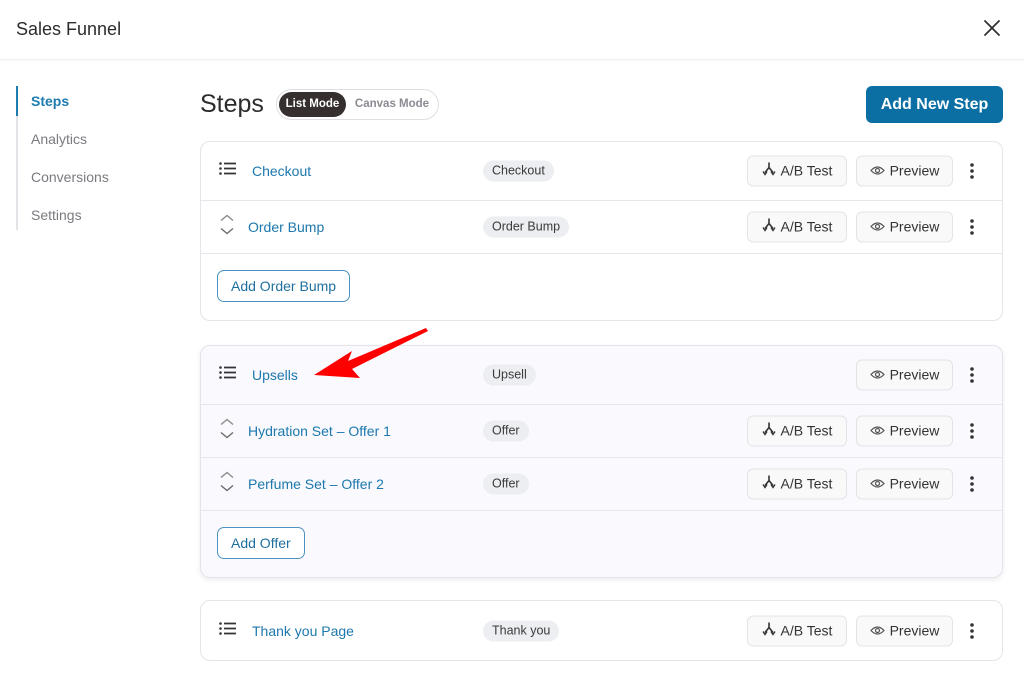 The width and height of the screenshot is (1024, 679). What do you see at coordinates (526, 227) in the screenshot?
I see `step-type-badge: Order Bump` at bounding box center [526, 227].